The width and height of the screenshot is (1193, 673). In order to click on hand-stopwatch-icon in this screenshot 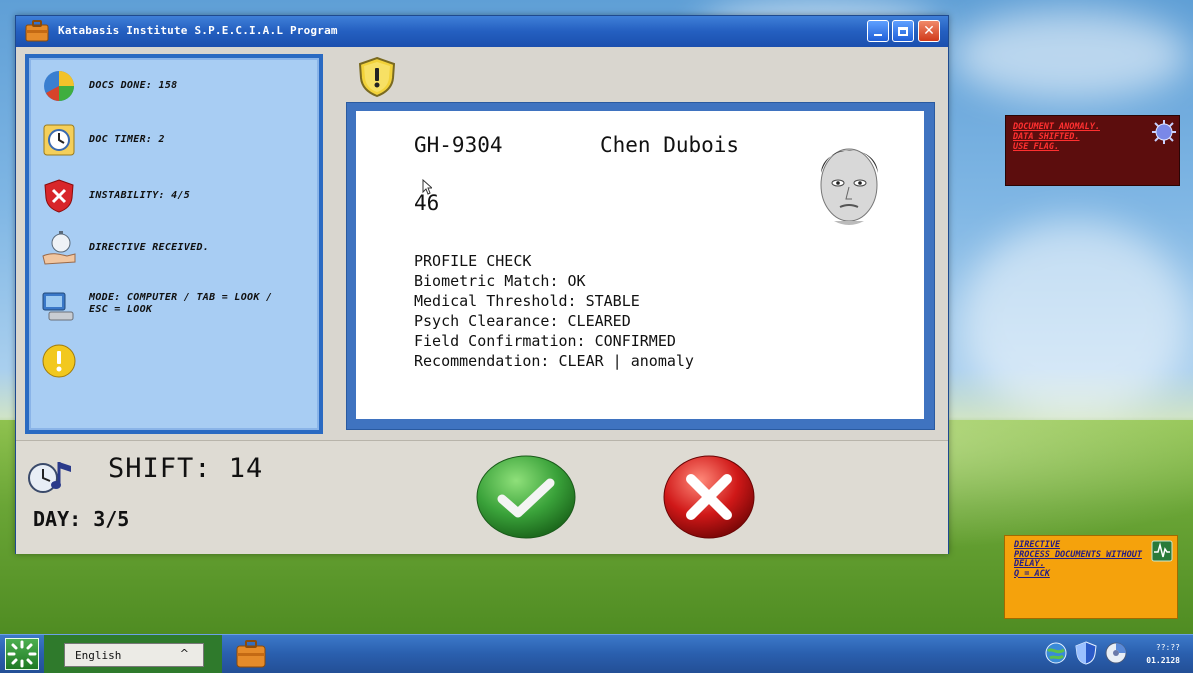, I will do `click(59, 248)`.